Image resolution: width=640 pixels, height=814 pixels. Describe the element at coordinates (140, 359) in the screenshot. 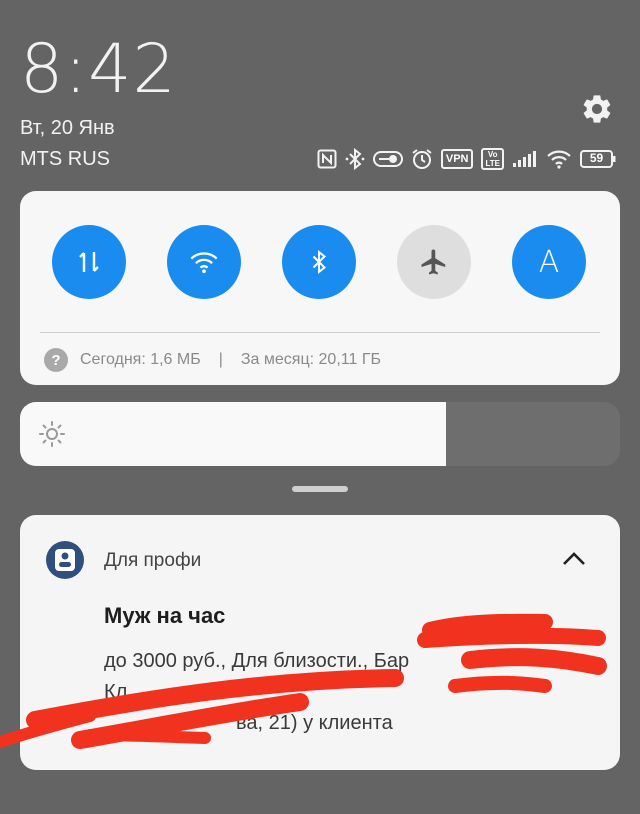

I see `usage-today: Сегодня: 1,6 МБ` at that location.